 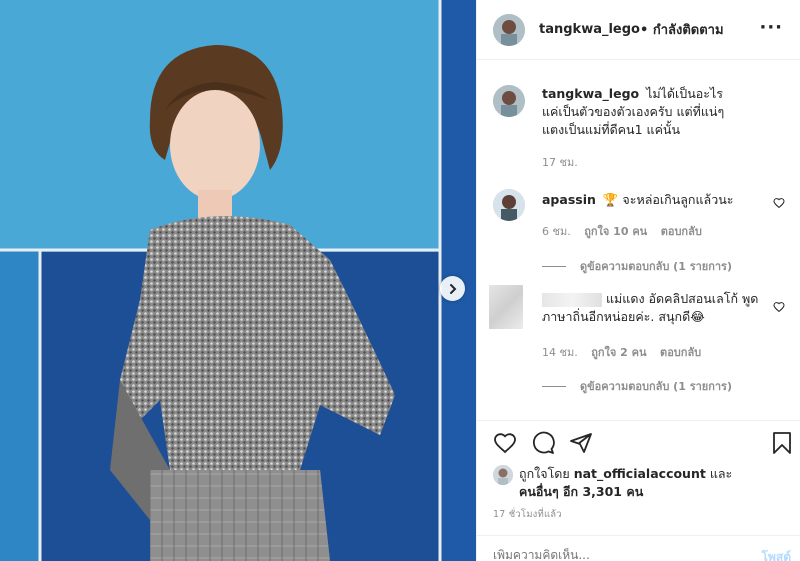 I want to click on comment-likes: ถูกใจ 10 คน, so click(x=615, y=231).